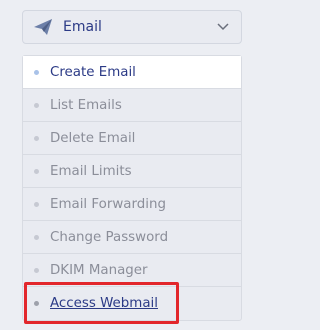  I want to click on menu-item-label: Email Forwarding, so click(108, 204).